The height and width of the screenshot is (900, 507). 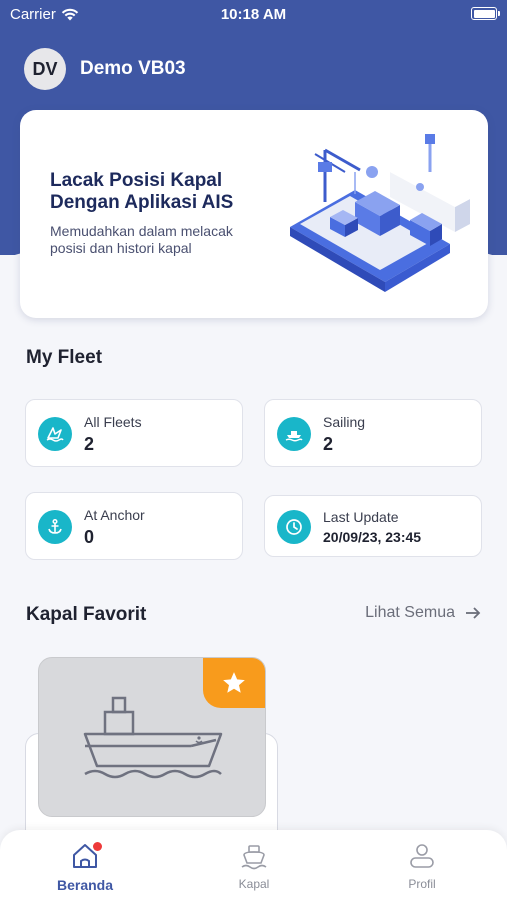 What do you see at coordinates (344, 422) in the screenshot?
I see `sailing-label: Sailing` at bounding box center [344, 422].